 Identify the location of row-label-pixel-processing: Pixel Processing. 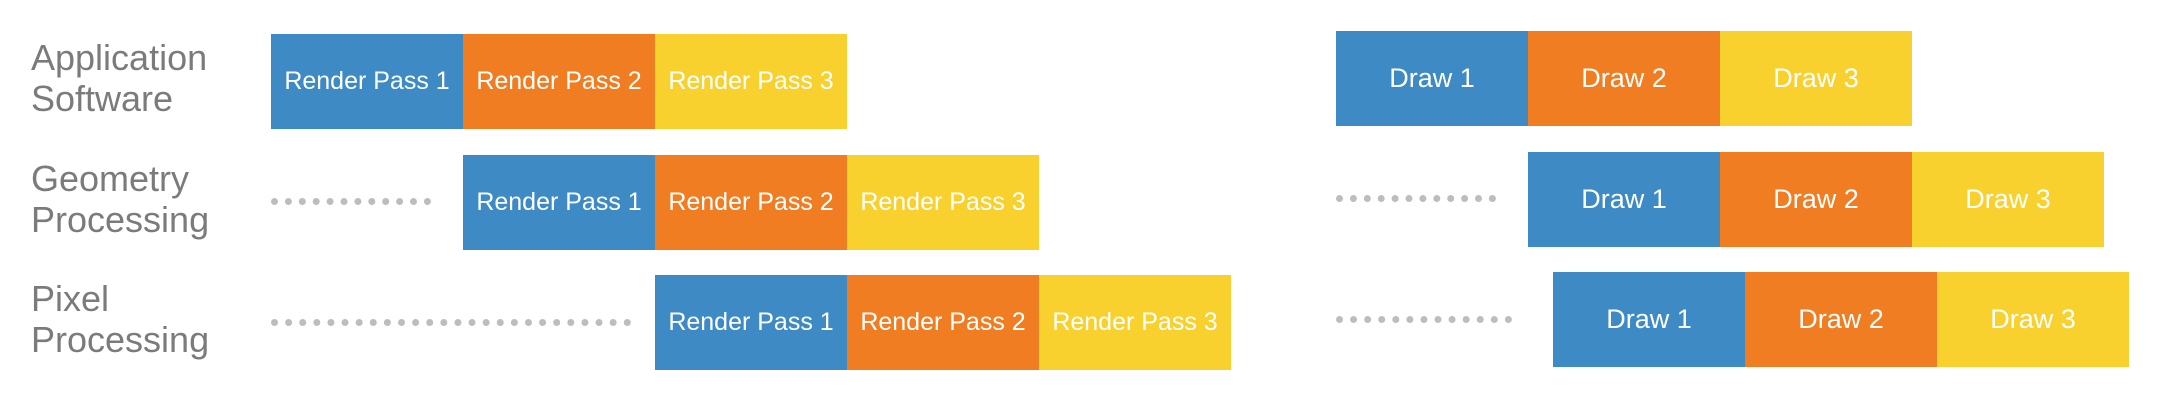
(120, 319).